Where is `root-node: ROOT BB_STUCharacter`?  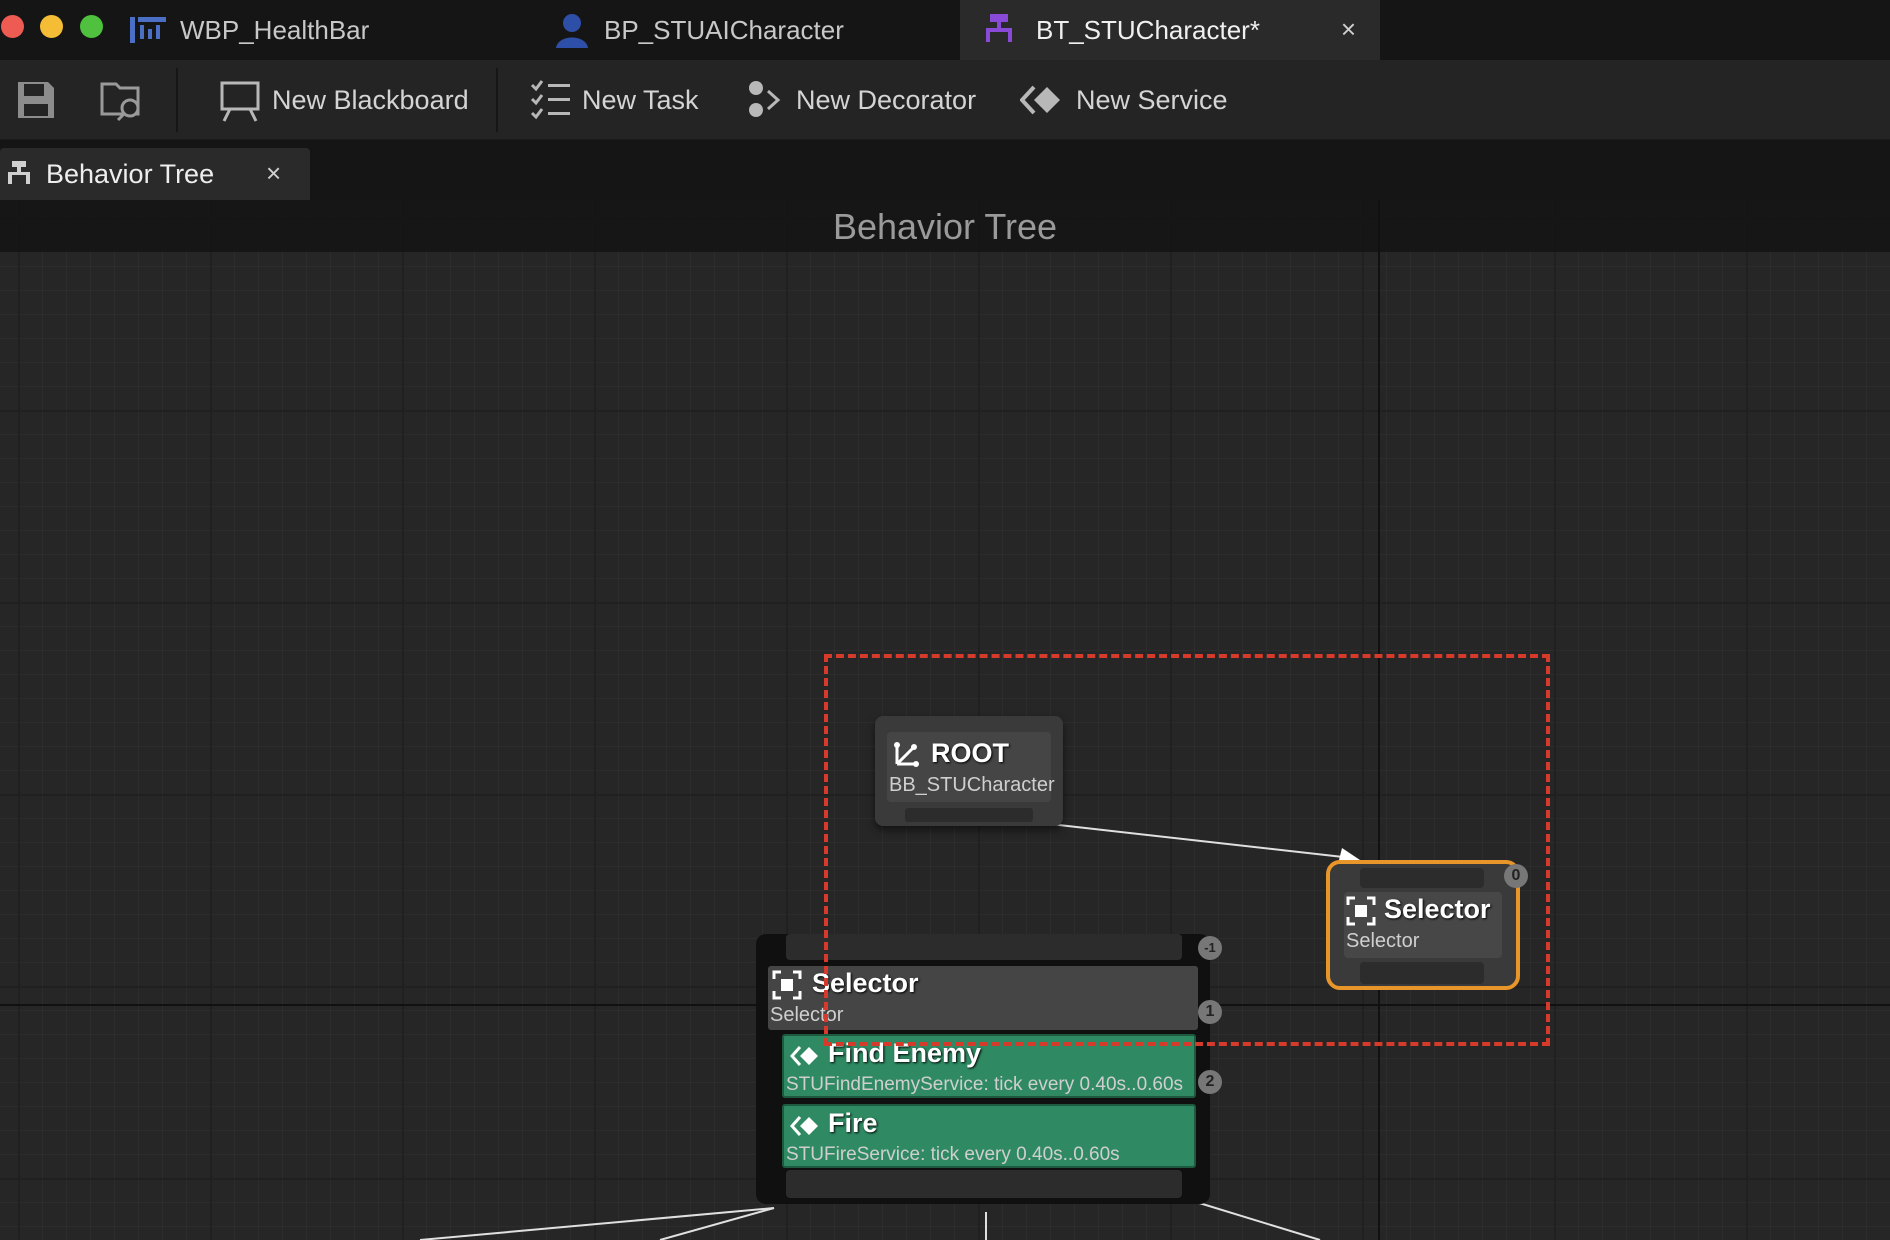 root-node: ROOT BB_STUCharacter is located at coordinates (969, 771).